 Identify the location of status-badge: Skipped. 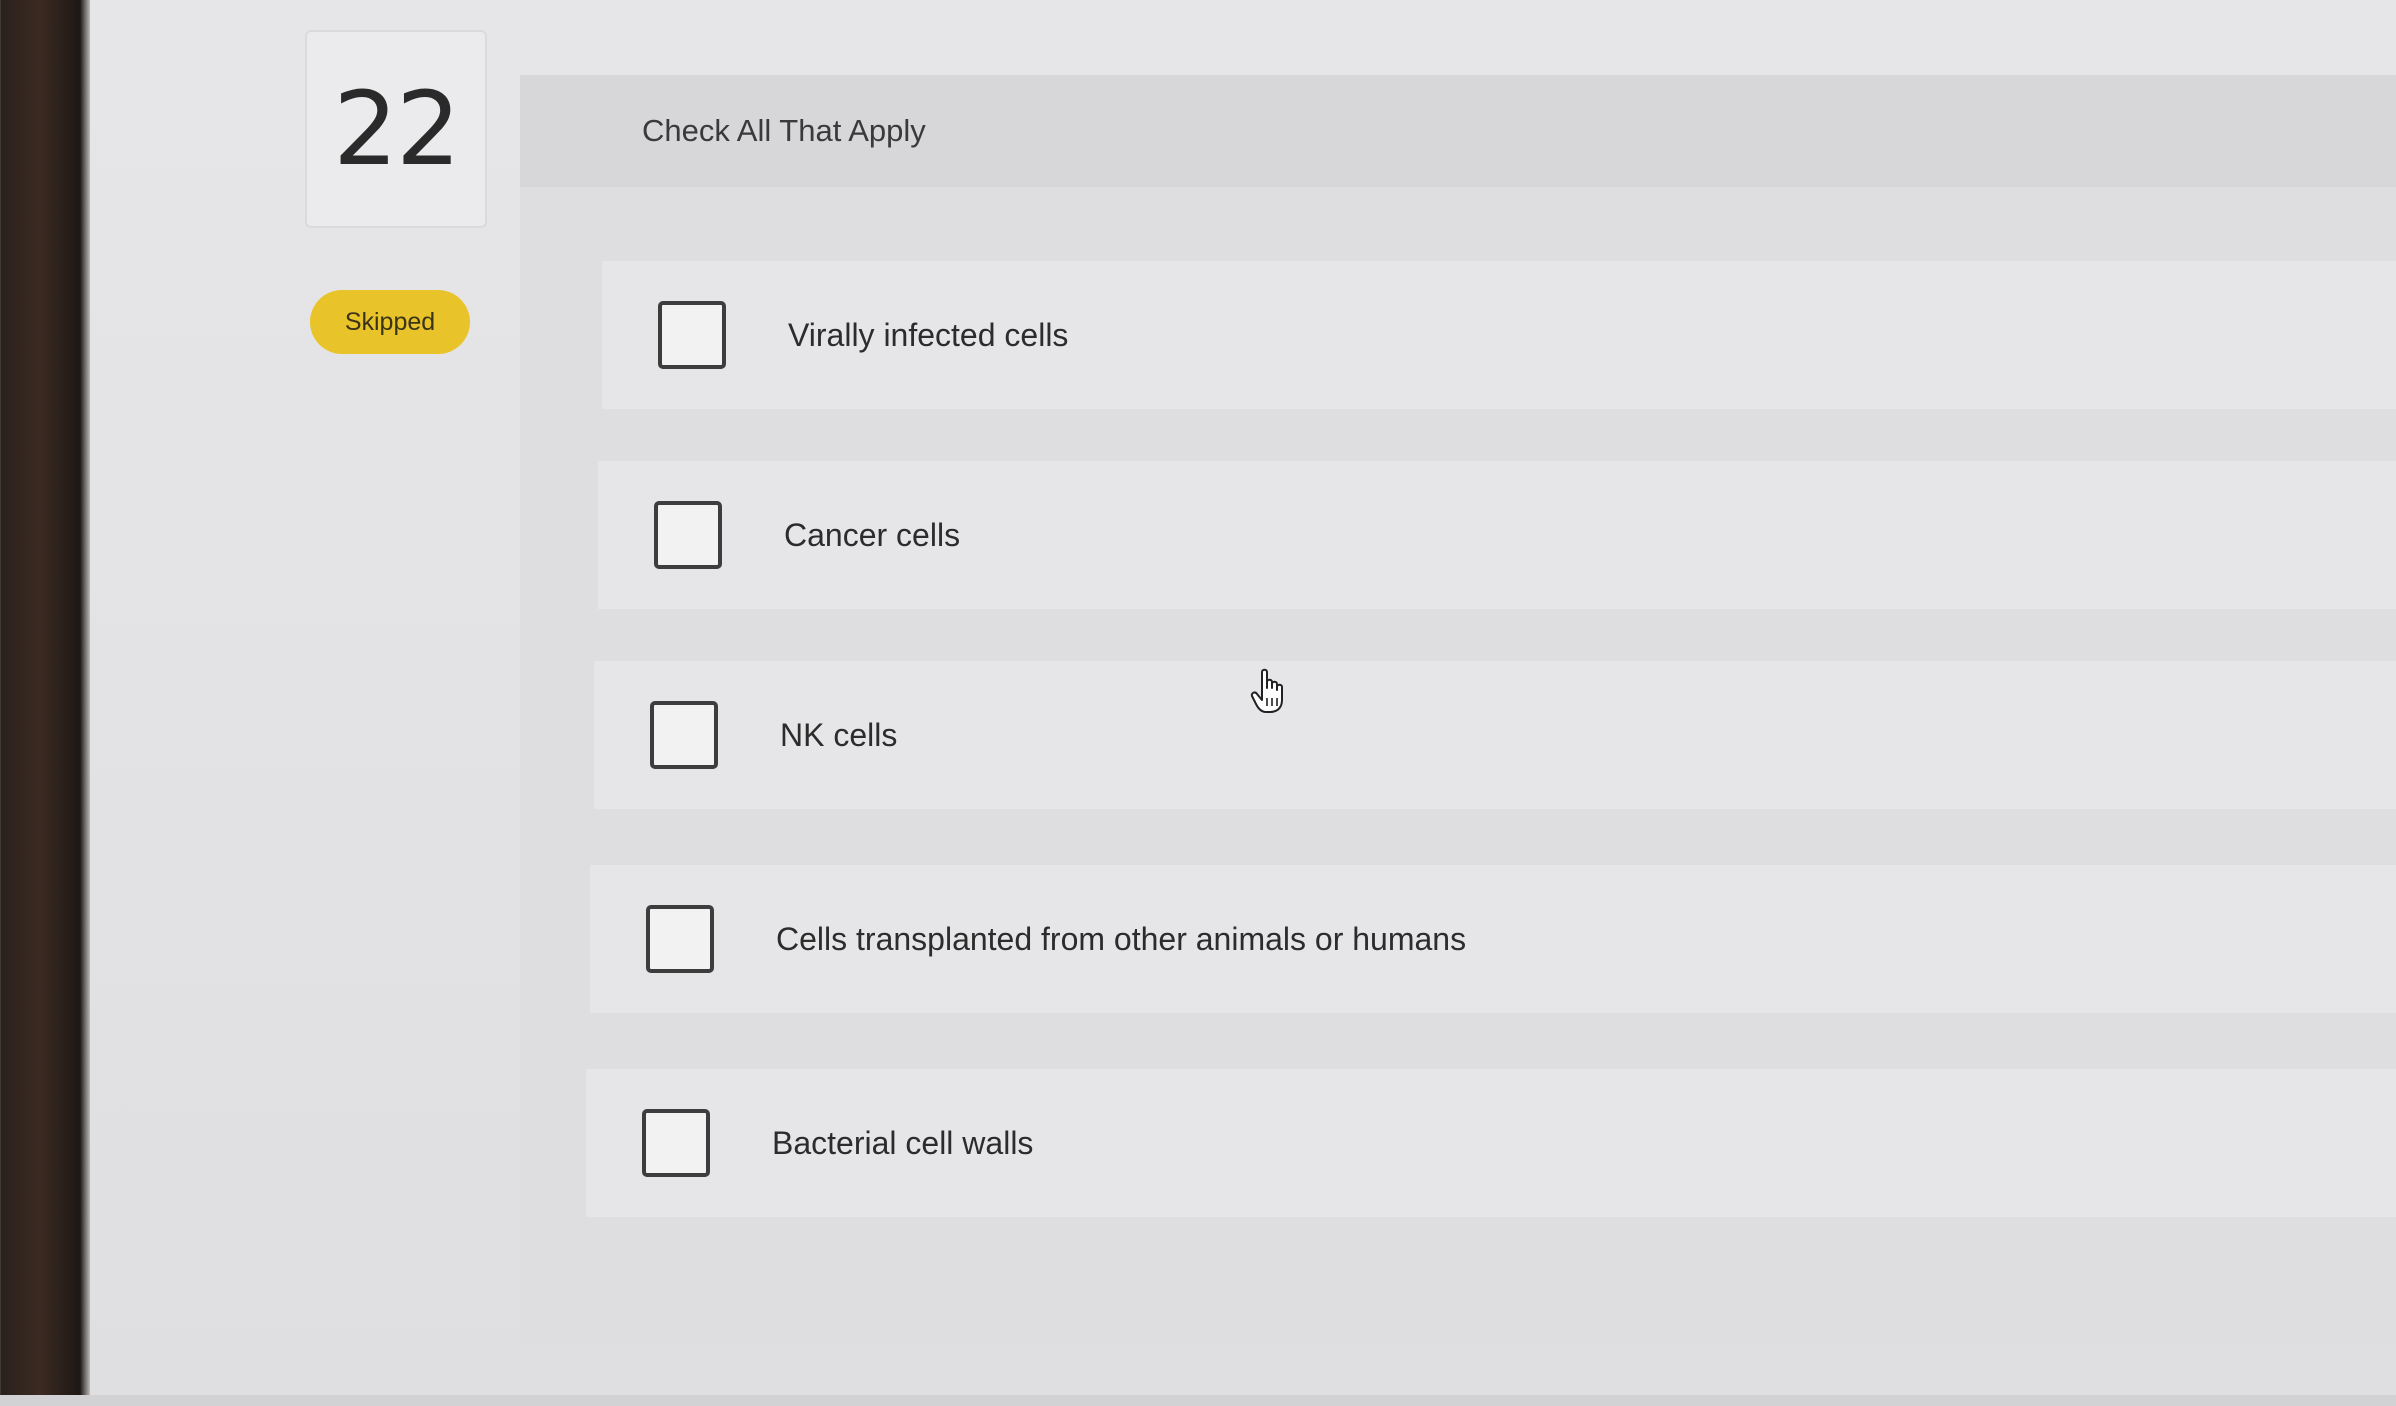
(390, 322).